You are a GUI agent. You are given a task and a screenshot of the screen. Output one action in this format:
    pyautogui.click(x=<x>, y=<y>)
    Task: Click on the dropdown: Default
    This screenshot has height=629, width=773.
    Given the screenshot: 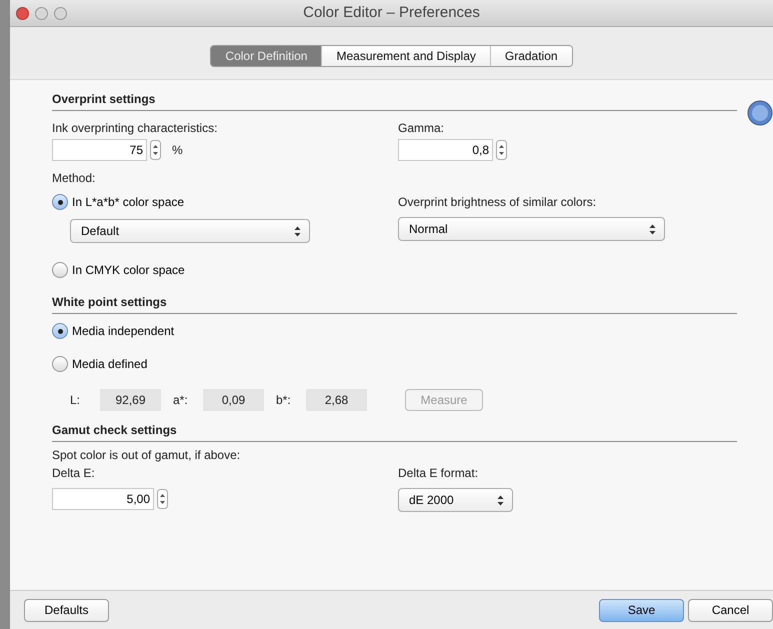 What is the action you would take?
    pyautogui.click(x=190, y=231)
    